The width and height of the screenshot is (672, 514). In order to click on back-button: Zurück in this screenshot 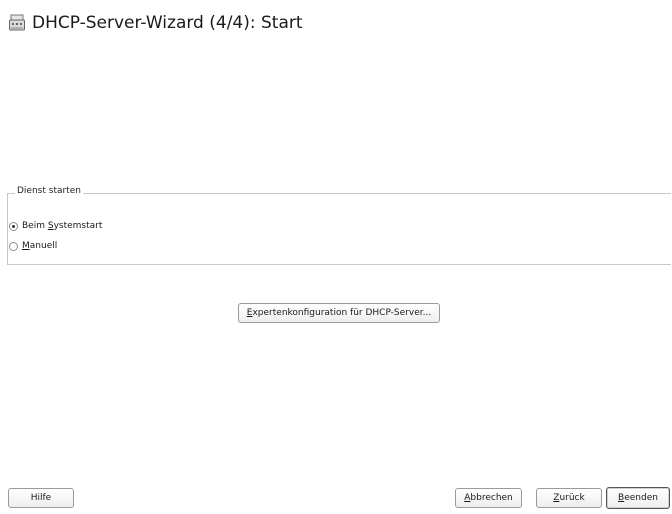, I will do `click(569, 498)`.